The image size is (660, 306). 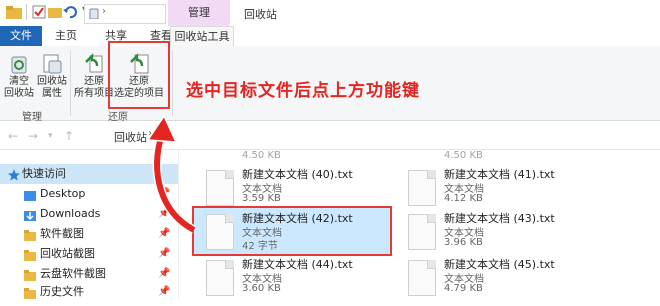 I want to click on file-item-45: 新建文本文档 (45).txt 文本文档 4.79 KB, so click(x=499, y=277).